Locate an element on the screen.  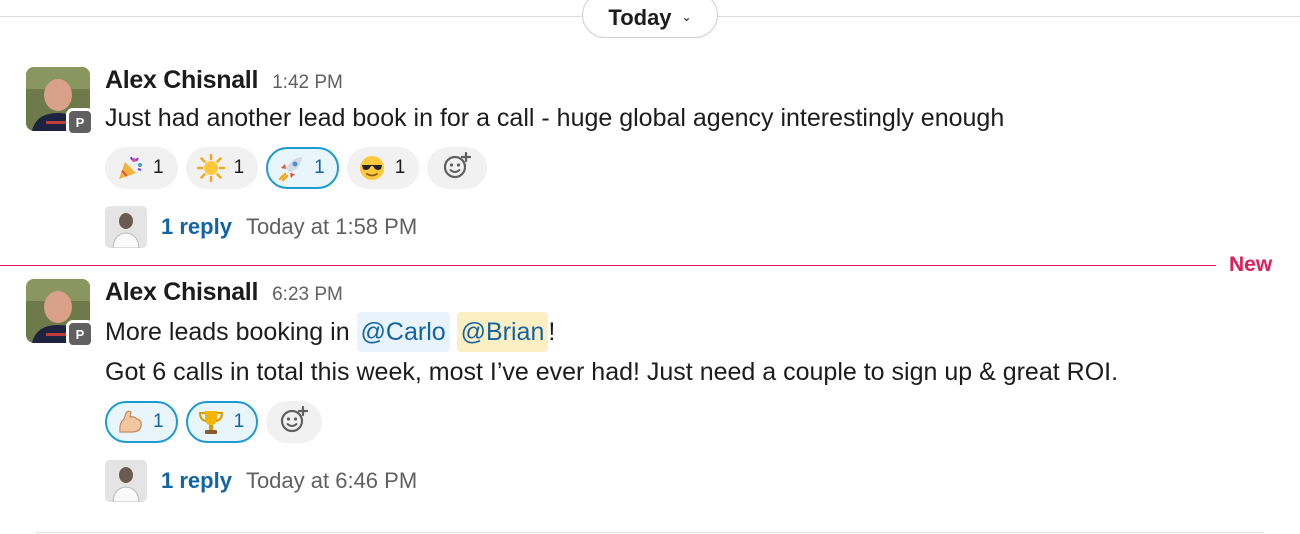
last-reply-time: Today at 1:58 PM is located at coordinates (331, 226).